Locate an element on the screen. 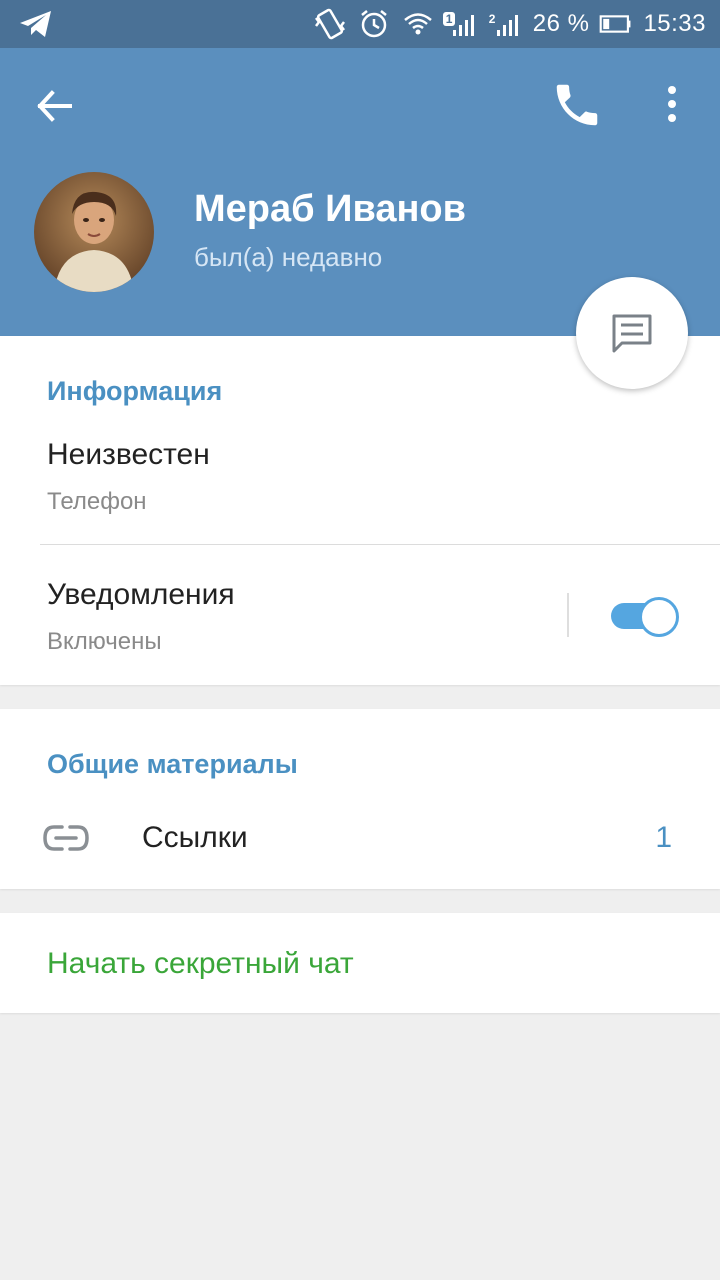  wifi-icon is located at coordinates (418, 24).